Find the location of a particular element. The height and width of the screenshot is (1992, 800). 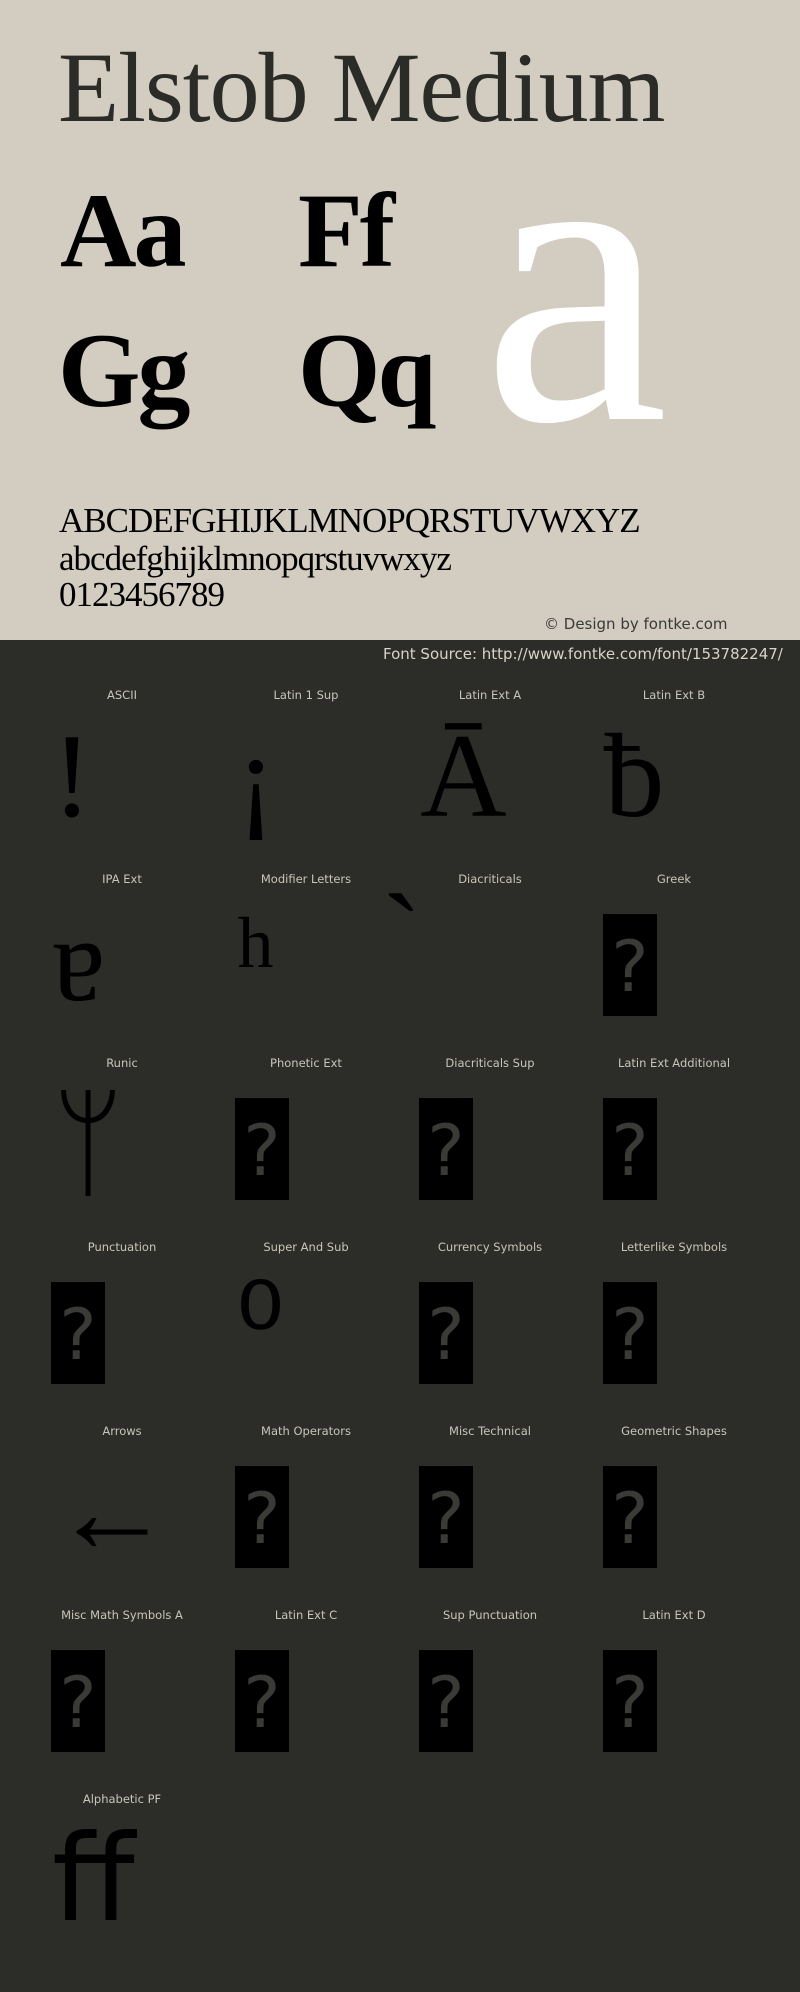

unicode-block-cell: Punctuation? is located at coordinates (122, 1332).